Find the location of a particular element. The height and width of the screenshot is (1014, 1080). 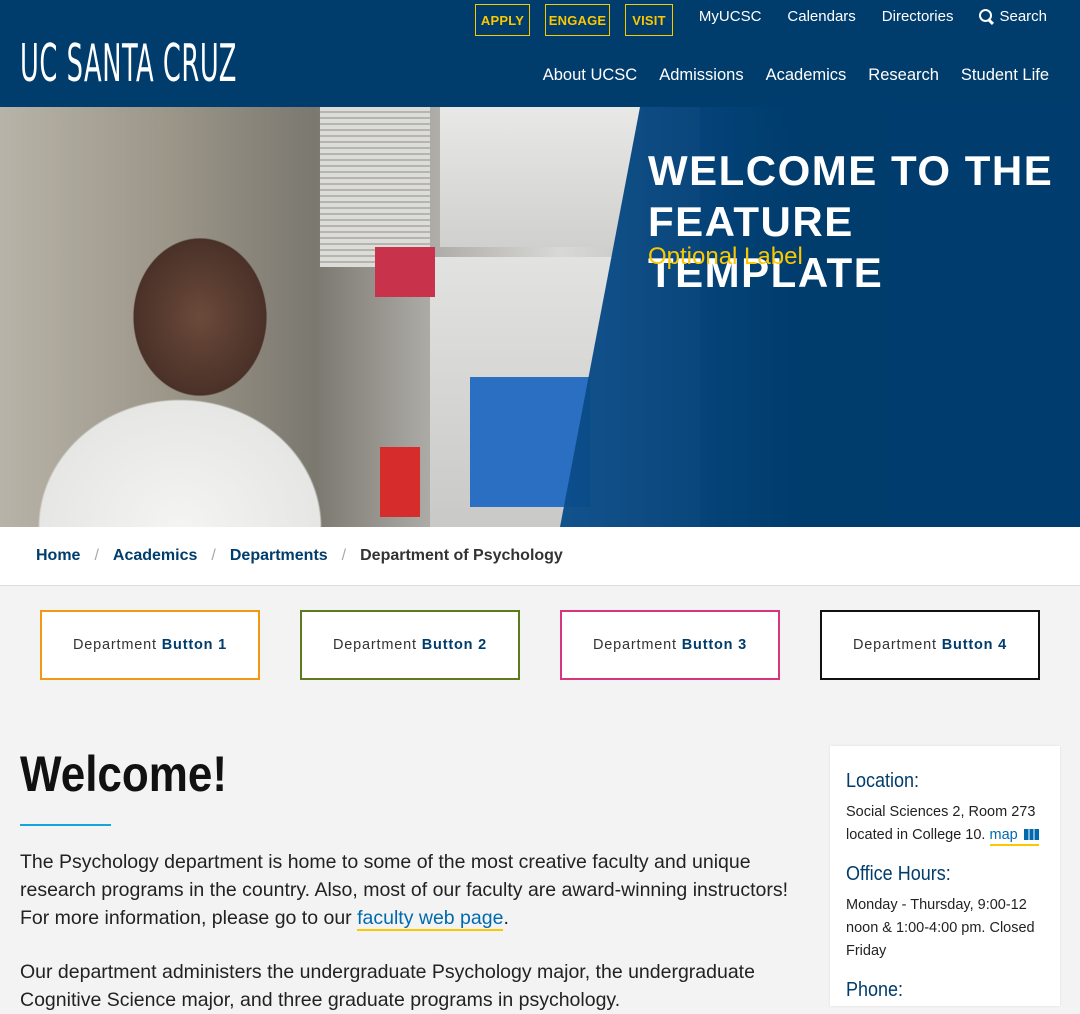

hours-heading: Office Hours: is located at coordinates (898, 874).